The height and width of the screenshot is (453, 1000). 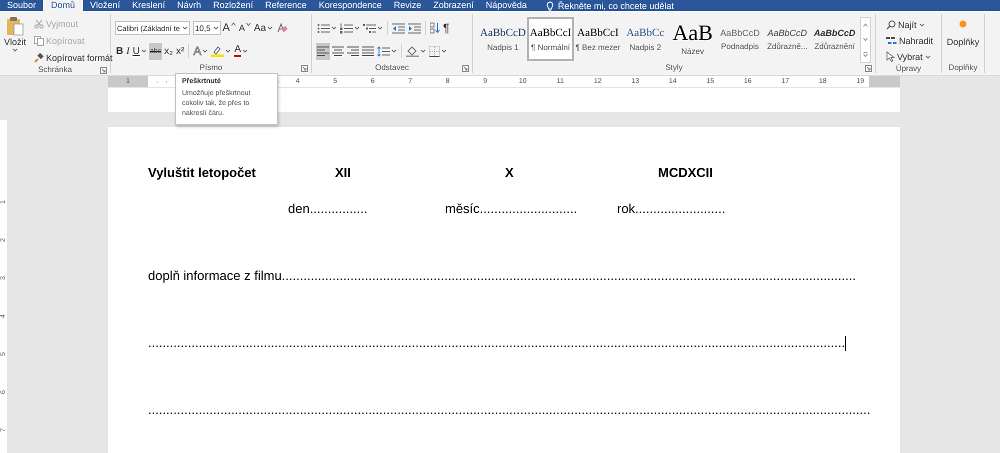 What do you see at coordinates (217, 51) in the screenshot?
I see `highlighter-icon` at bounding box center [217, 51].